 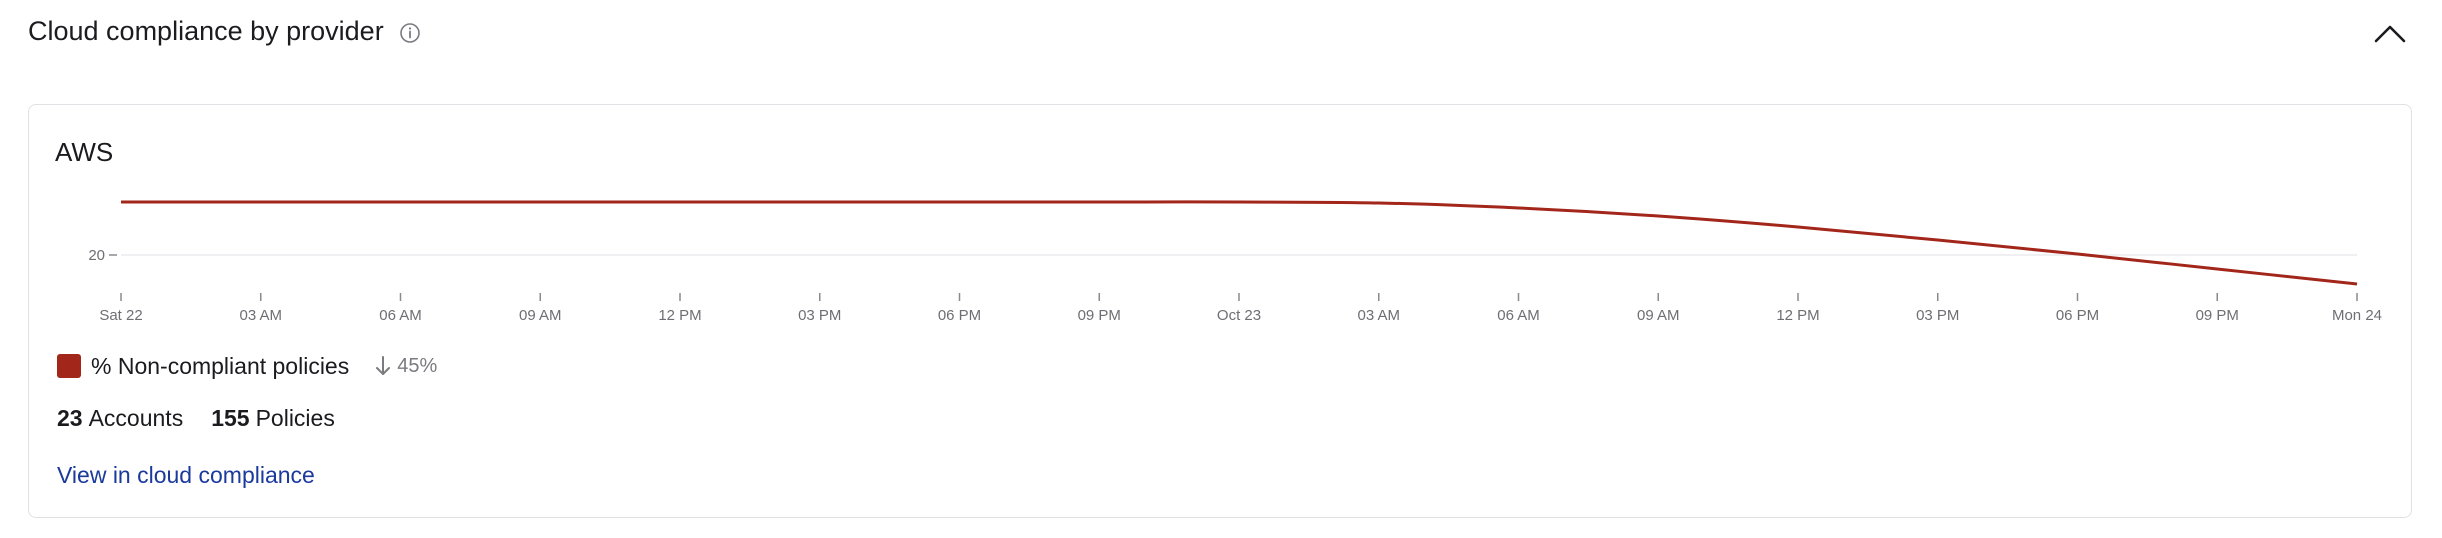 What do you see at coordinates (1239, 315) in the screenshot?
I see `x-tick-label: Oct 23` at bounding box center [1239, 315].